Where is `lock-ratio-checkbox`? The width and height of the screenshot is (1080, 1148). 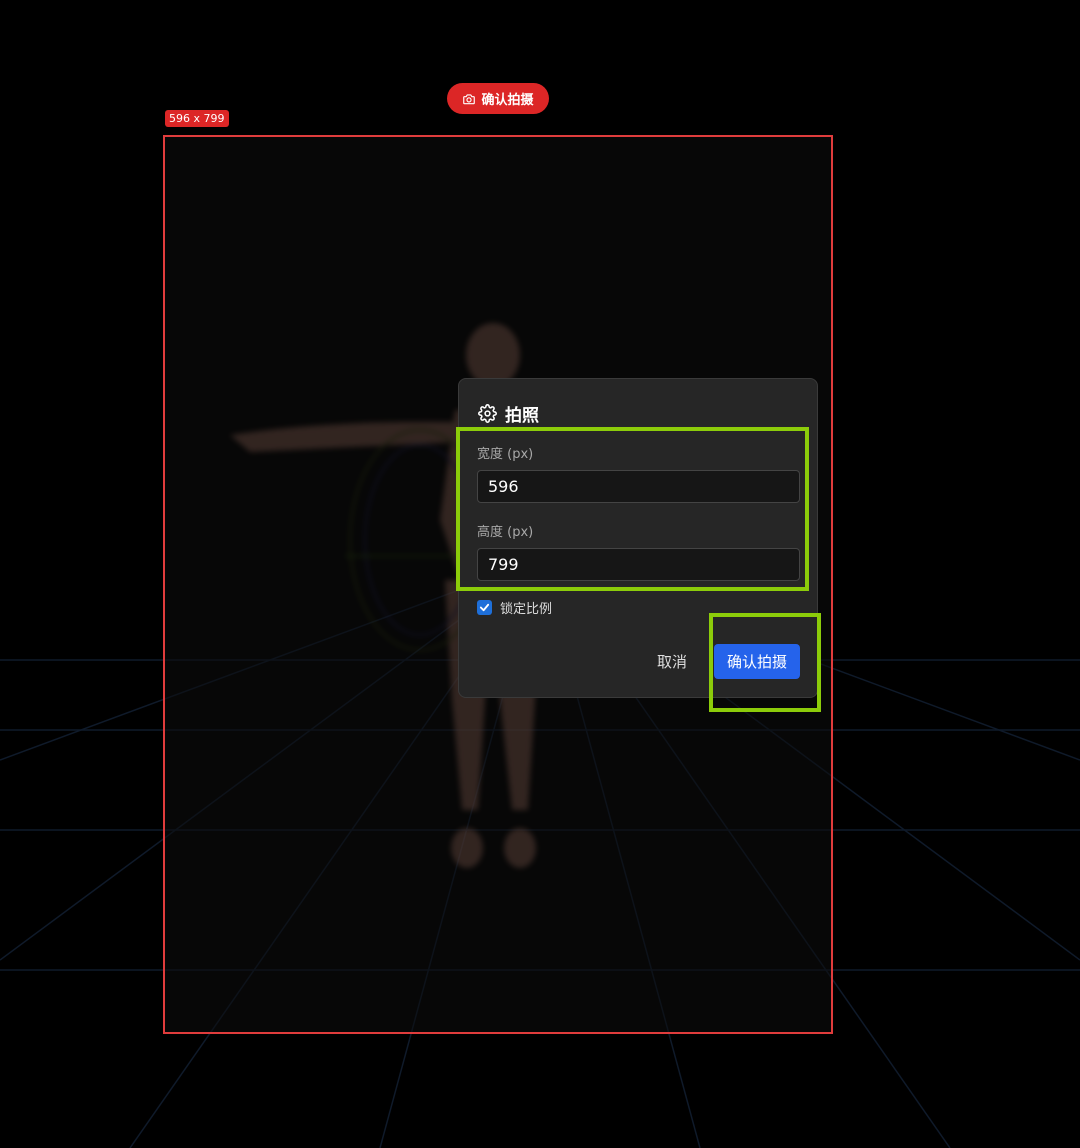 lock-ratio-checkbox is located at coordinates (484, 607).